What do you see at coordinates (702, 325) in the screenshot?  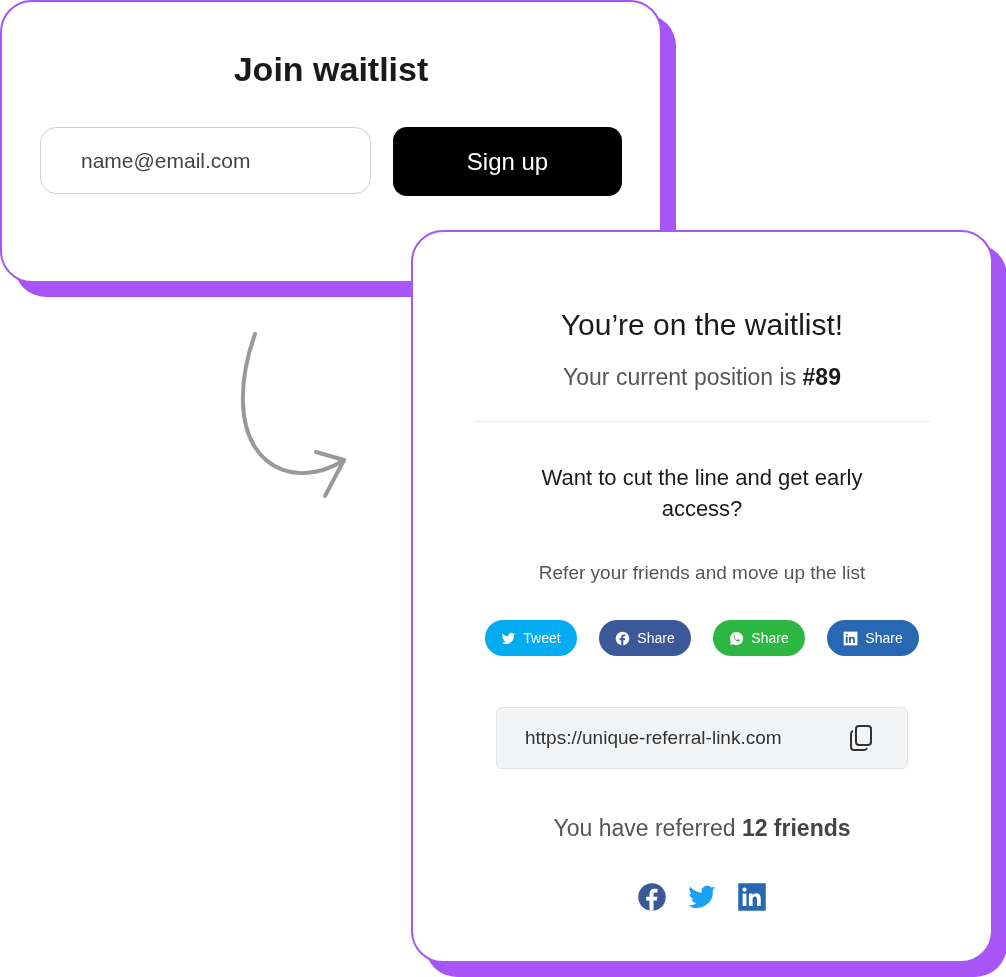 I see `card-title: You’re on the waitlist!` at bounding box center [702, 325].